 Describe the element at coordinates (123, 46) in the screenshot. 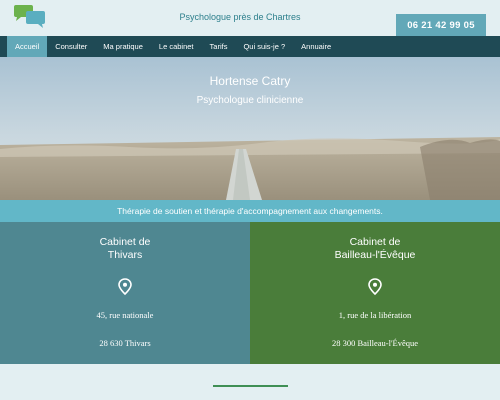

I see `nav-item-ma-pratique: Ma pratique` at that location.